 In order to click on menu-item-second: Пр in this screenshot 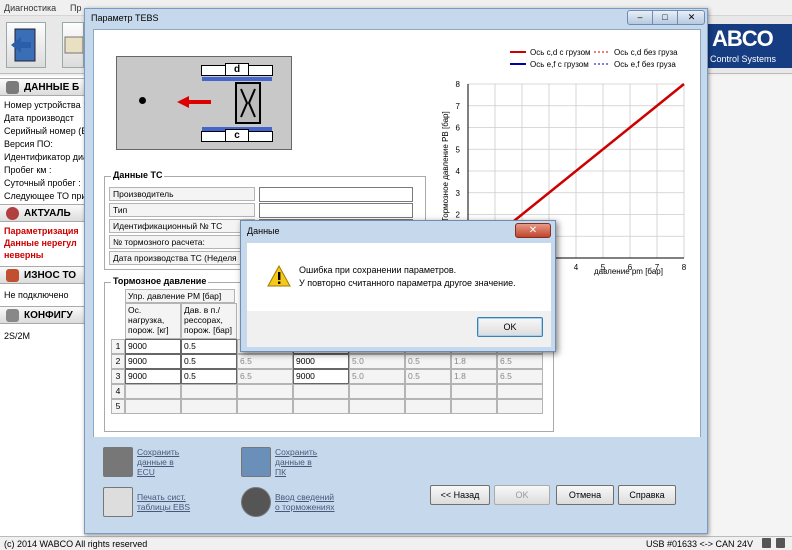, I will do `click(75, 8)`.